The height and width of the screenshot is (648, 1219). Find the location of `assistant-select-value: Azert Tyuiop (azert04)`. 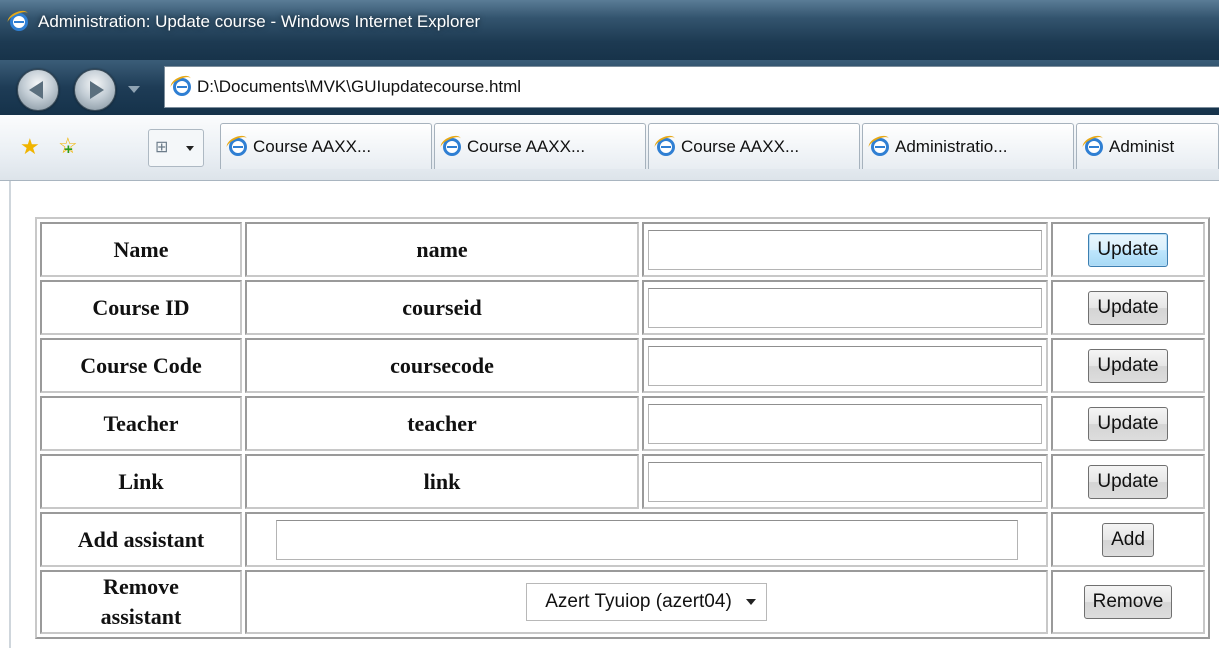

assistant-select-value: Azert Tyuiop (azert04) is located at coordinates (638, 601).